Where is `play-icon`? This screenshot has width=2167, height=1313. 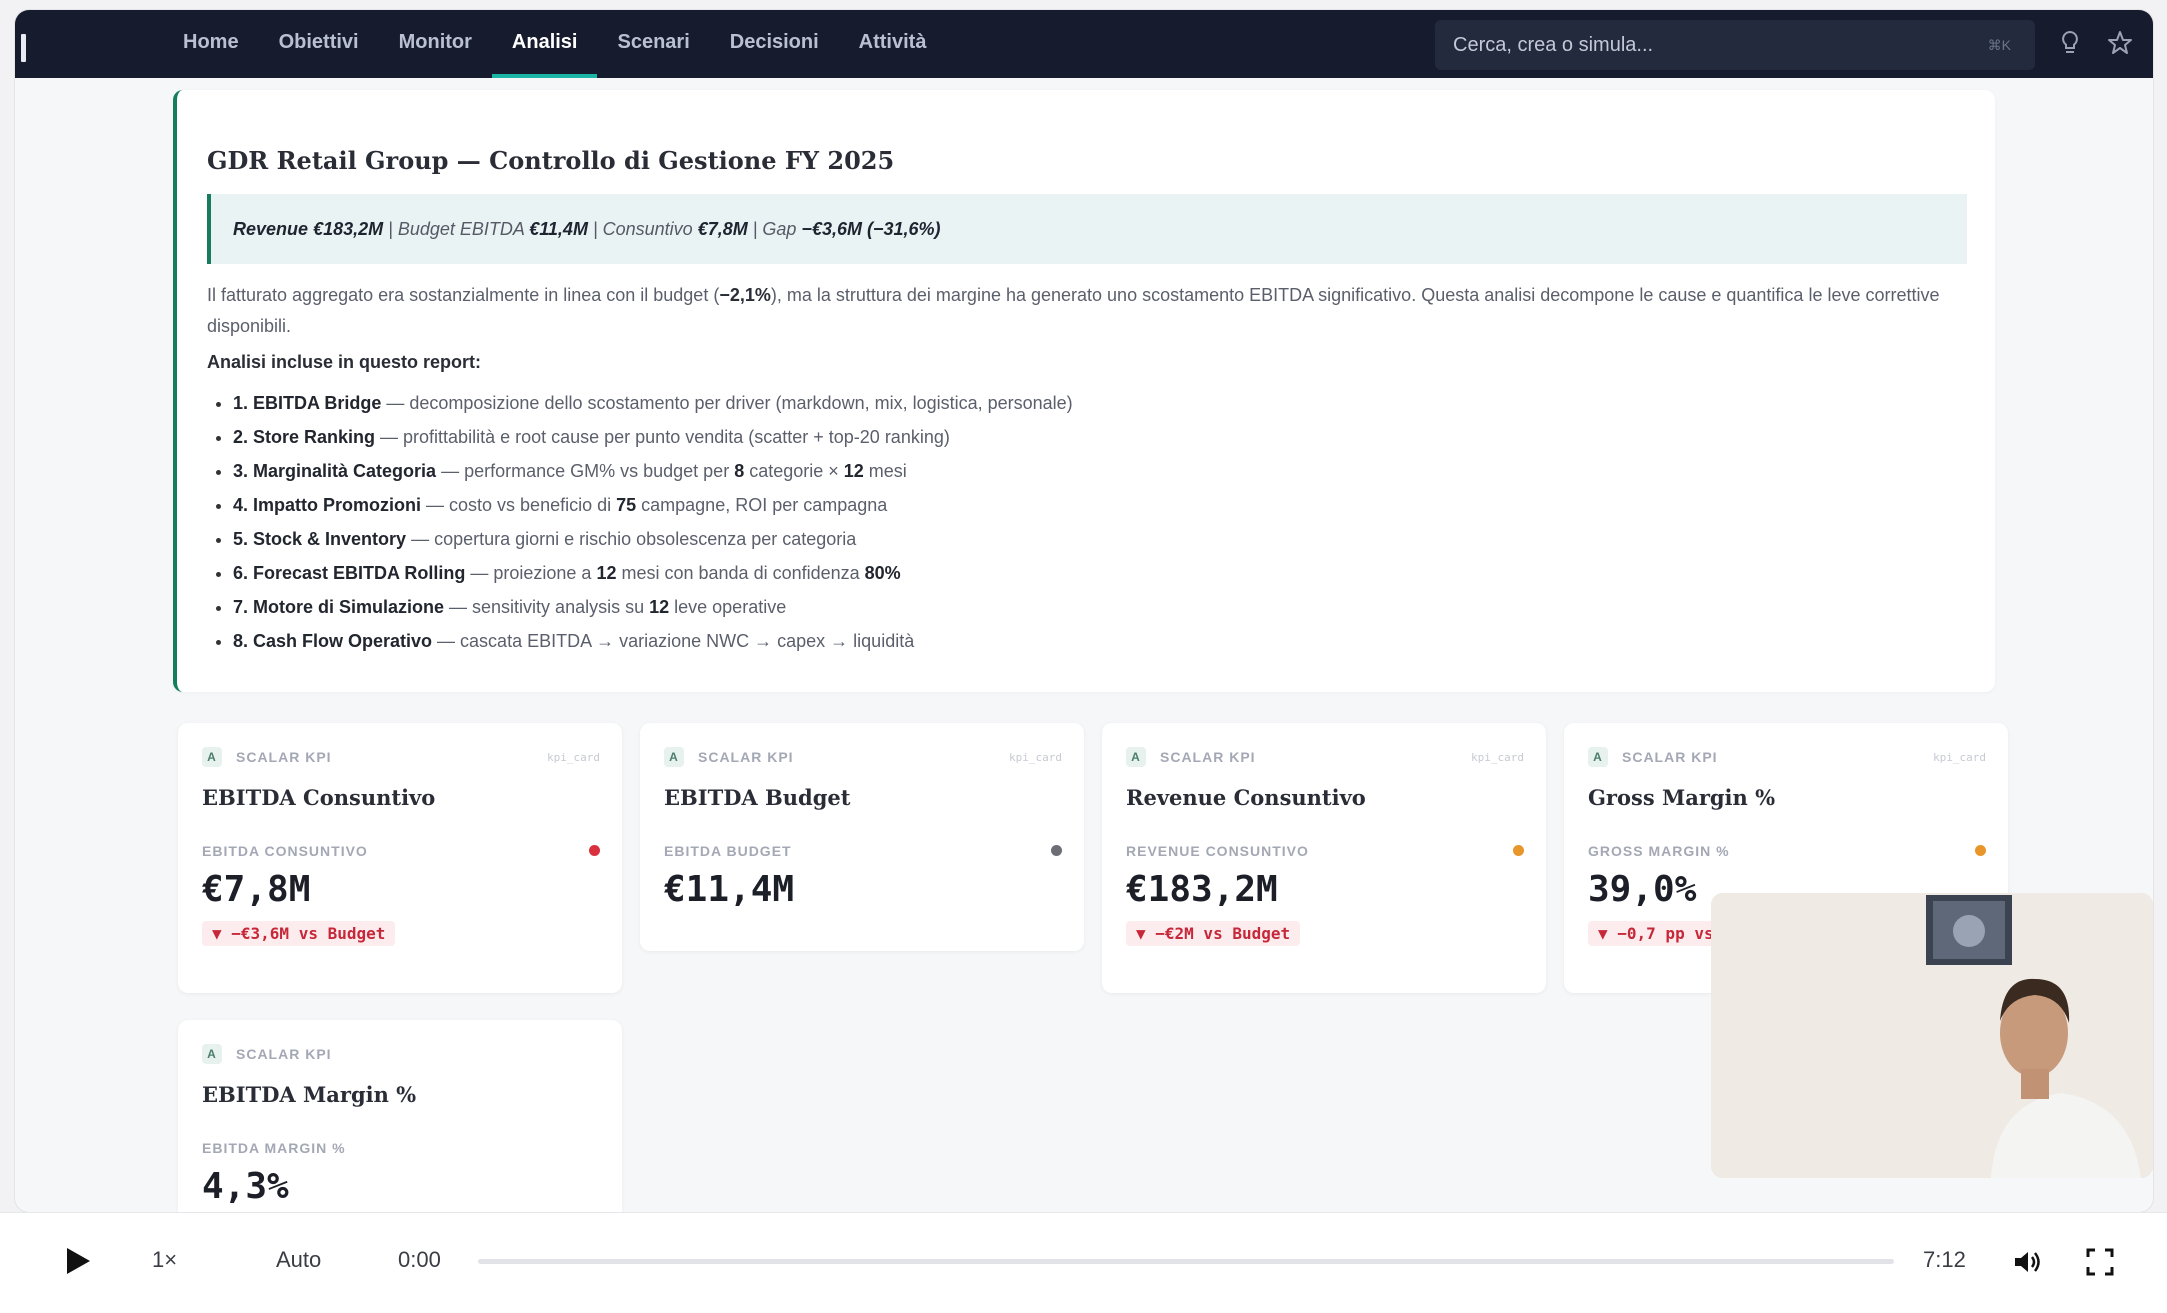 play-icon is located at coordinates (77, 1261).